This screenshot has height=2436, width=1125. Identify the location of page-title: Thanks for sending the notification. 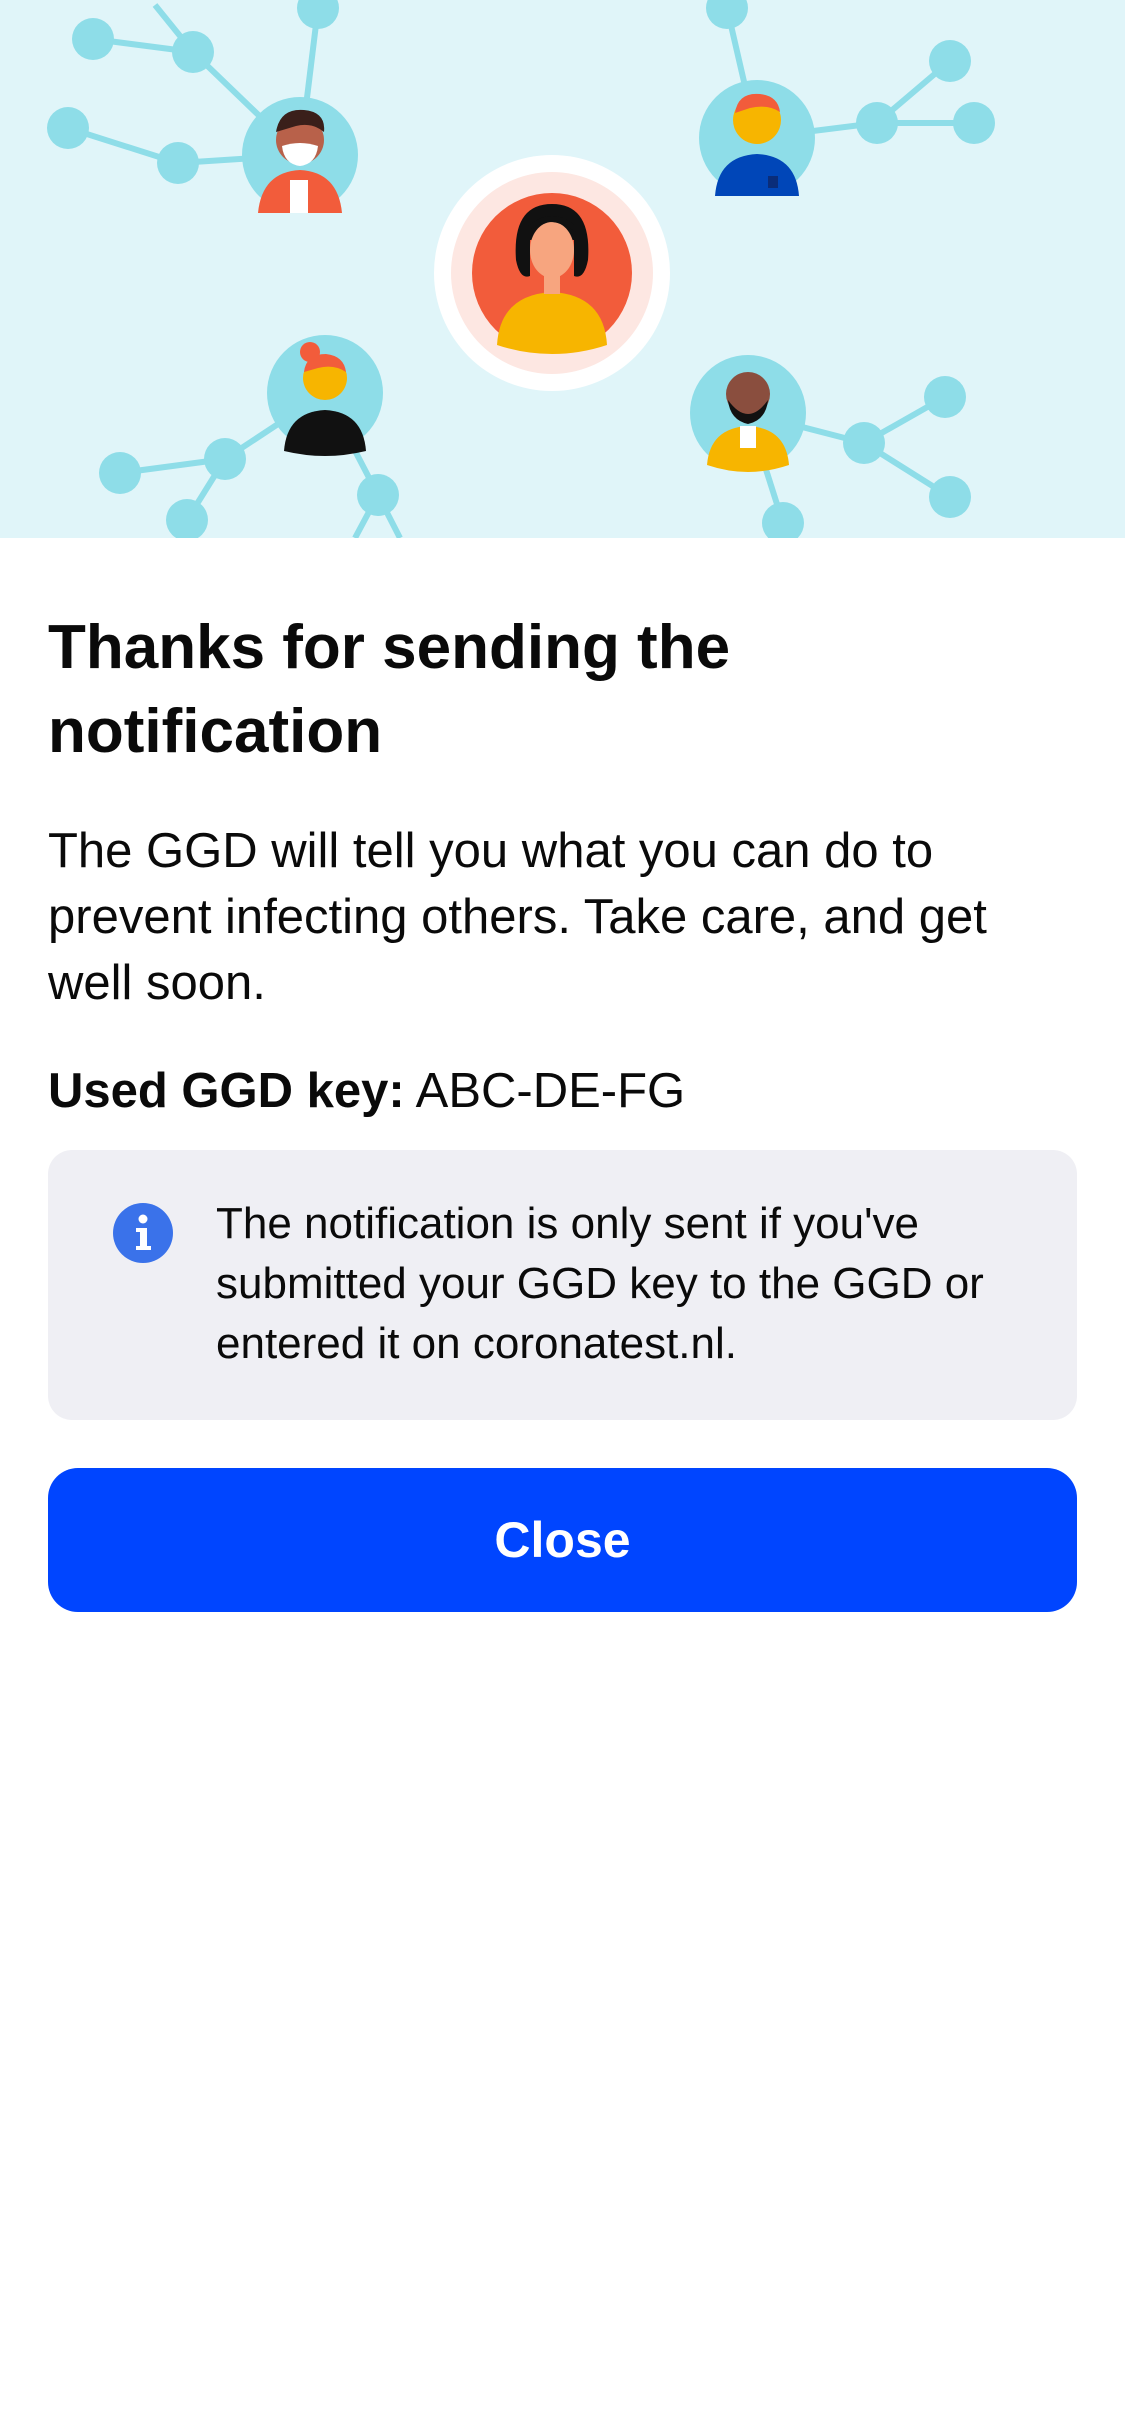
(389, 689).